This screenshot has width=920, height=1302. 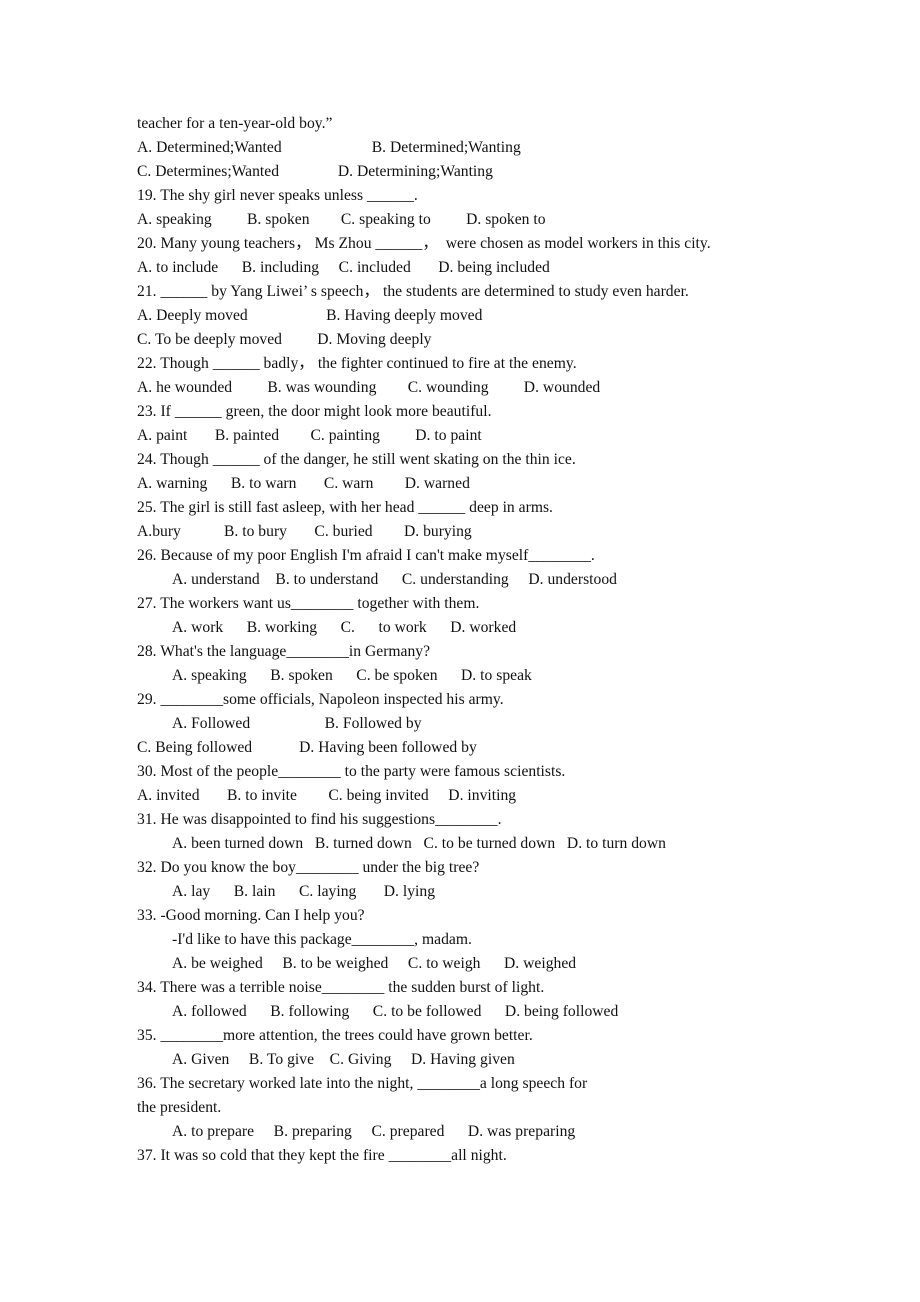 I want to click on document-line: teacher for a ten-year-old boy.”, so click(x=235, y=123).